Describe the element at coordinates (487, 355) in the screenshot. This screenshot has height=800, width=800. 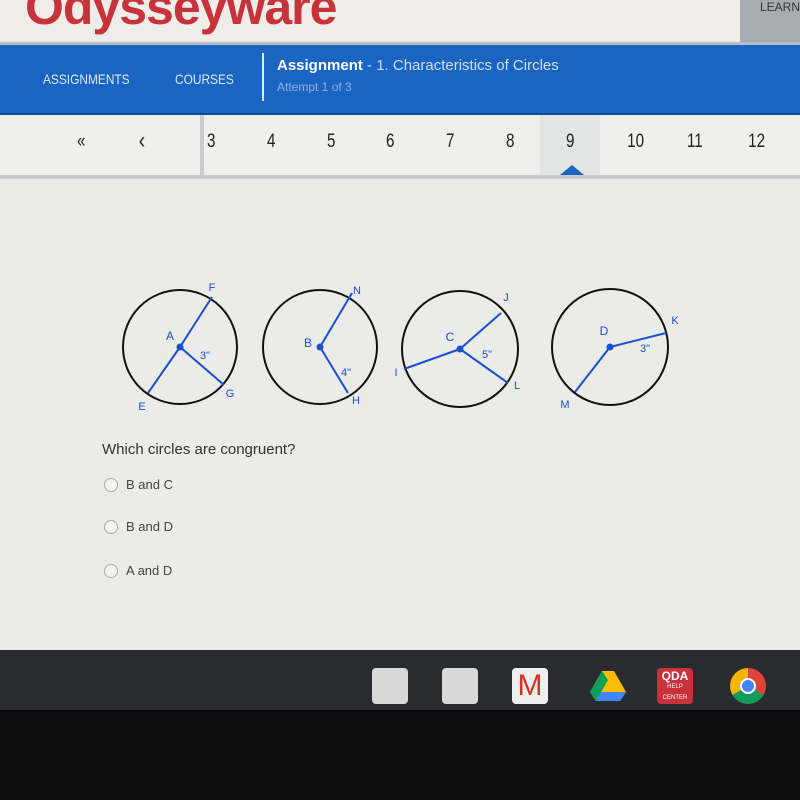
I see `radius-measure: 5"` at that location.